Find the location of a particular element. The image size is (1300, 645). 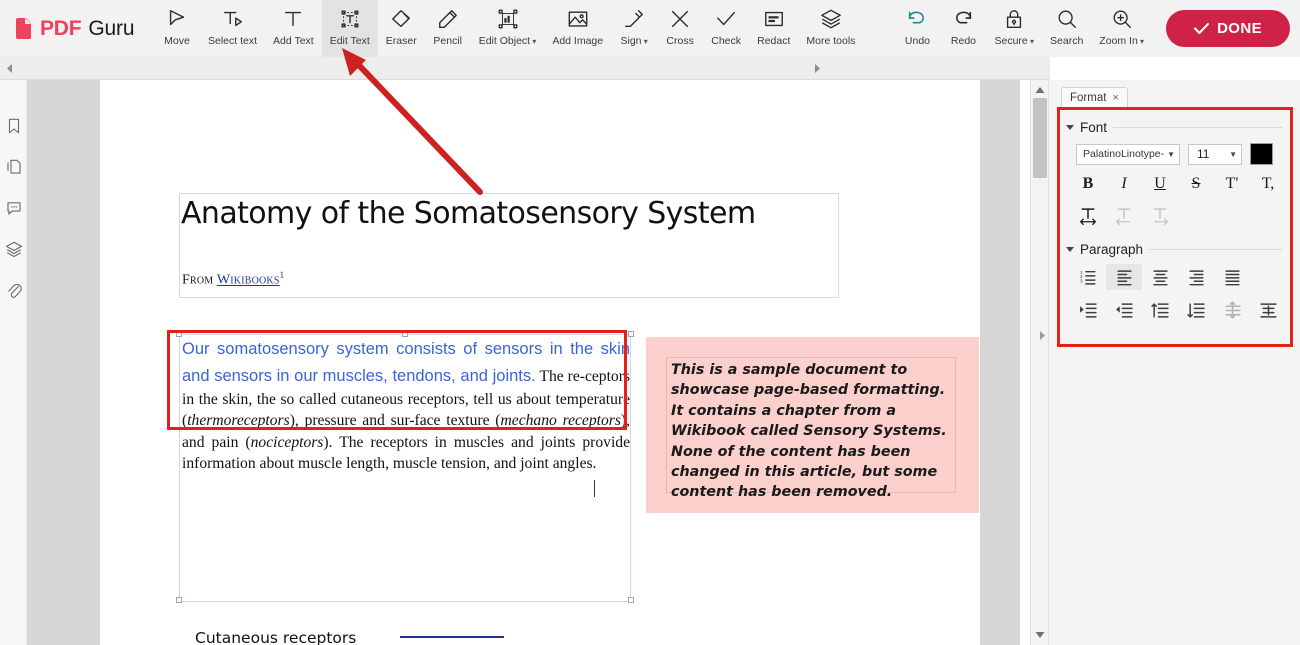

tool-move: Move is located at coordinates (177, 28).